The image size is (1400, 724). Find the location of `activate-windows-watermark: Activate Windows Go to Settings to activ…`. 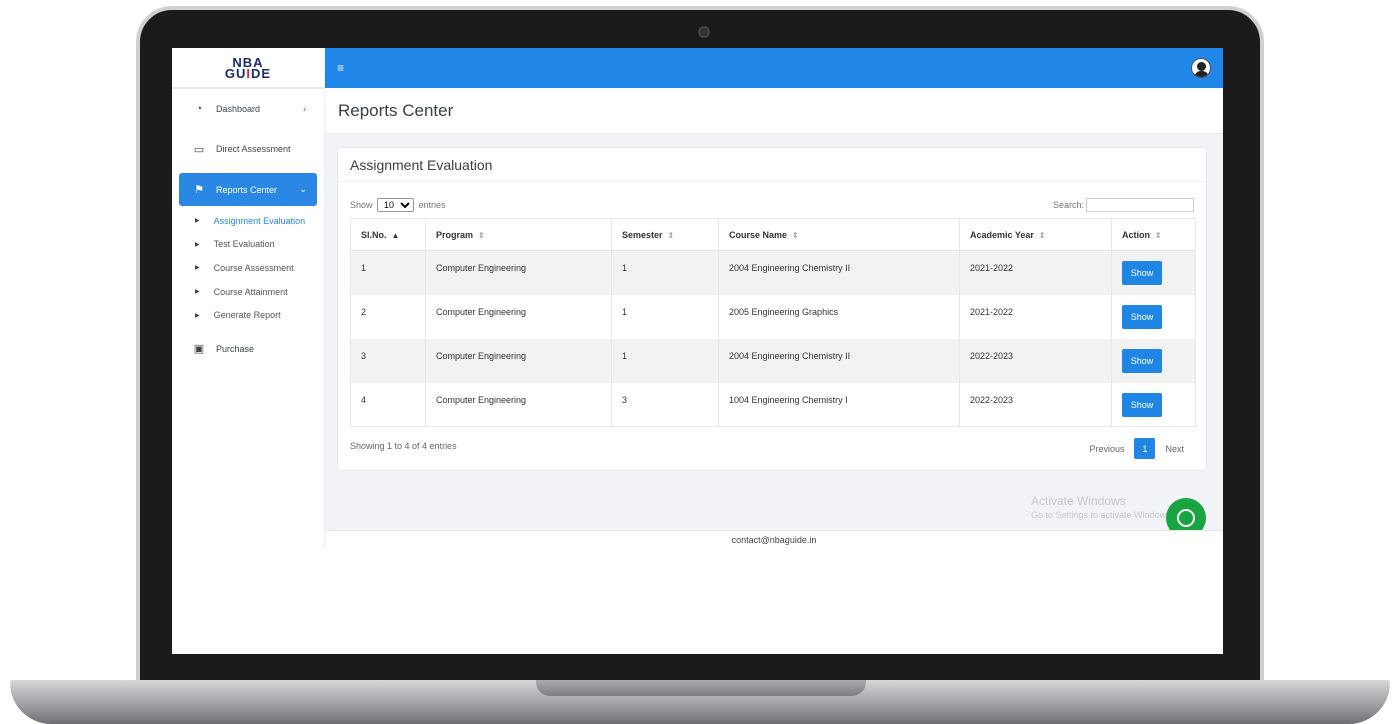

activate-windows-watermark: Activate Windows Go to Settings to activ… is located at coordinates (1102, 507).